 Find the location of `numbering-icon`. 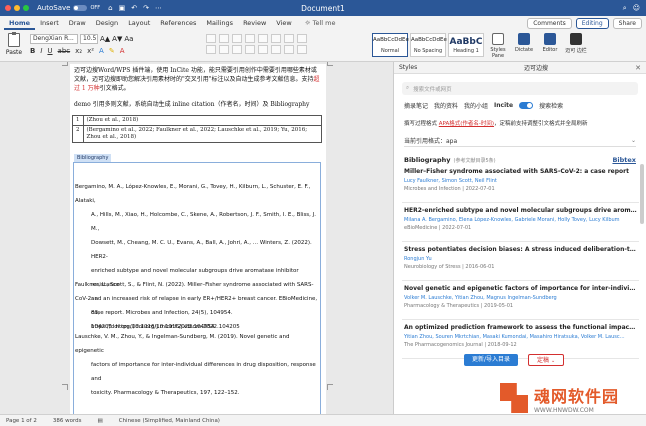

numbering-icon is located at coordinates (224, 38).